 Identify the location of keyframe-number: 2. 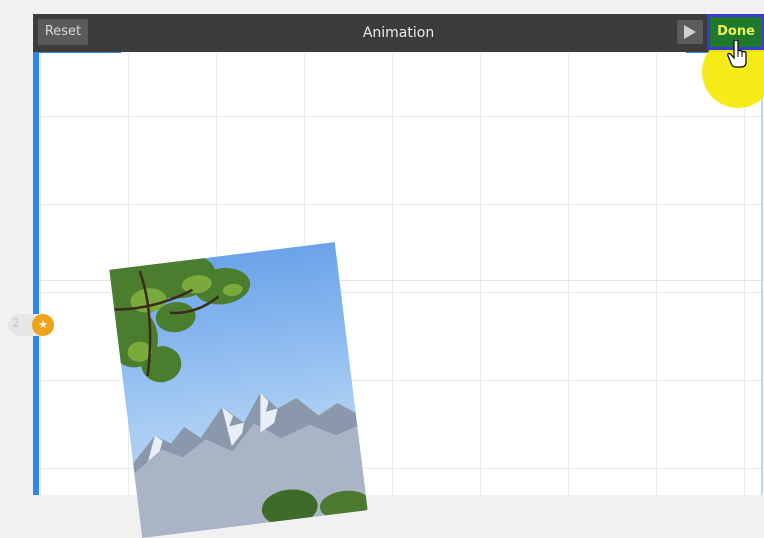
(16, 323).